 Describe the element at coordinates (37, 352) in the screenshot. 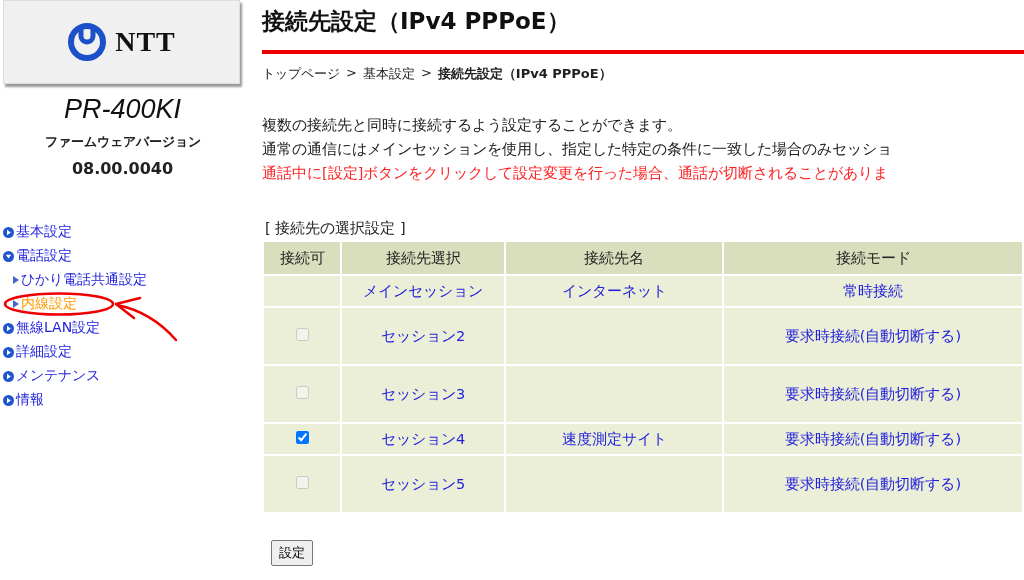

I see `nav-item: 詳細設定` at that location.